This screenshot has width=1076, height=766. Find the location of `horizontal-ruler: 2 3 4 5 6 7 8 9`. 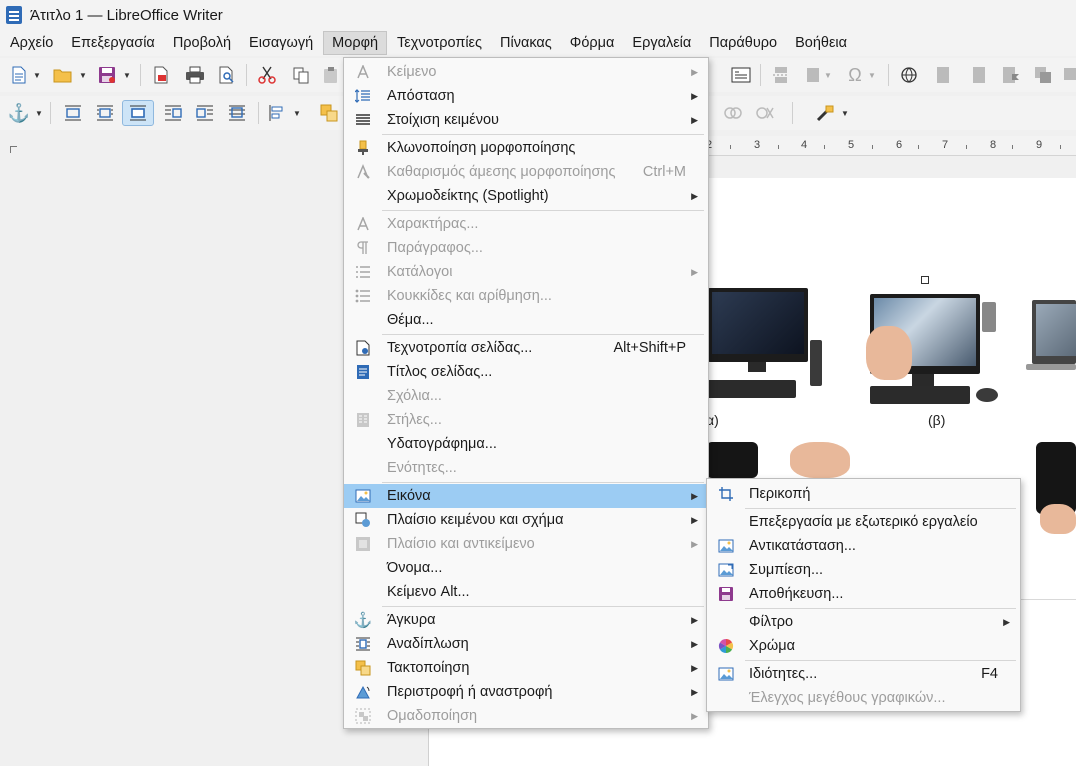

horizontal-ruler: 2 3 4 5 6 7 8 9 is located at coordinates (888, 146).